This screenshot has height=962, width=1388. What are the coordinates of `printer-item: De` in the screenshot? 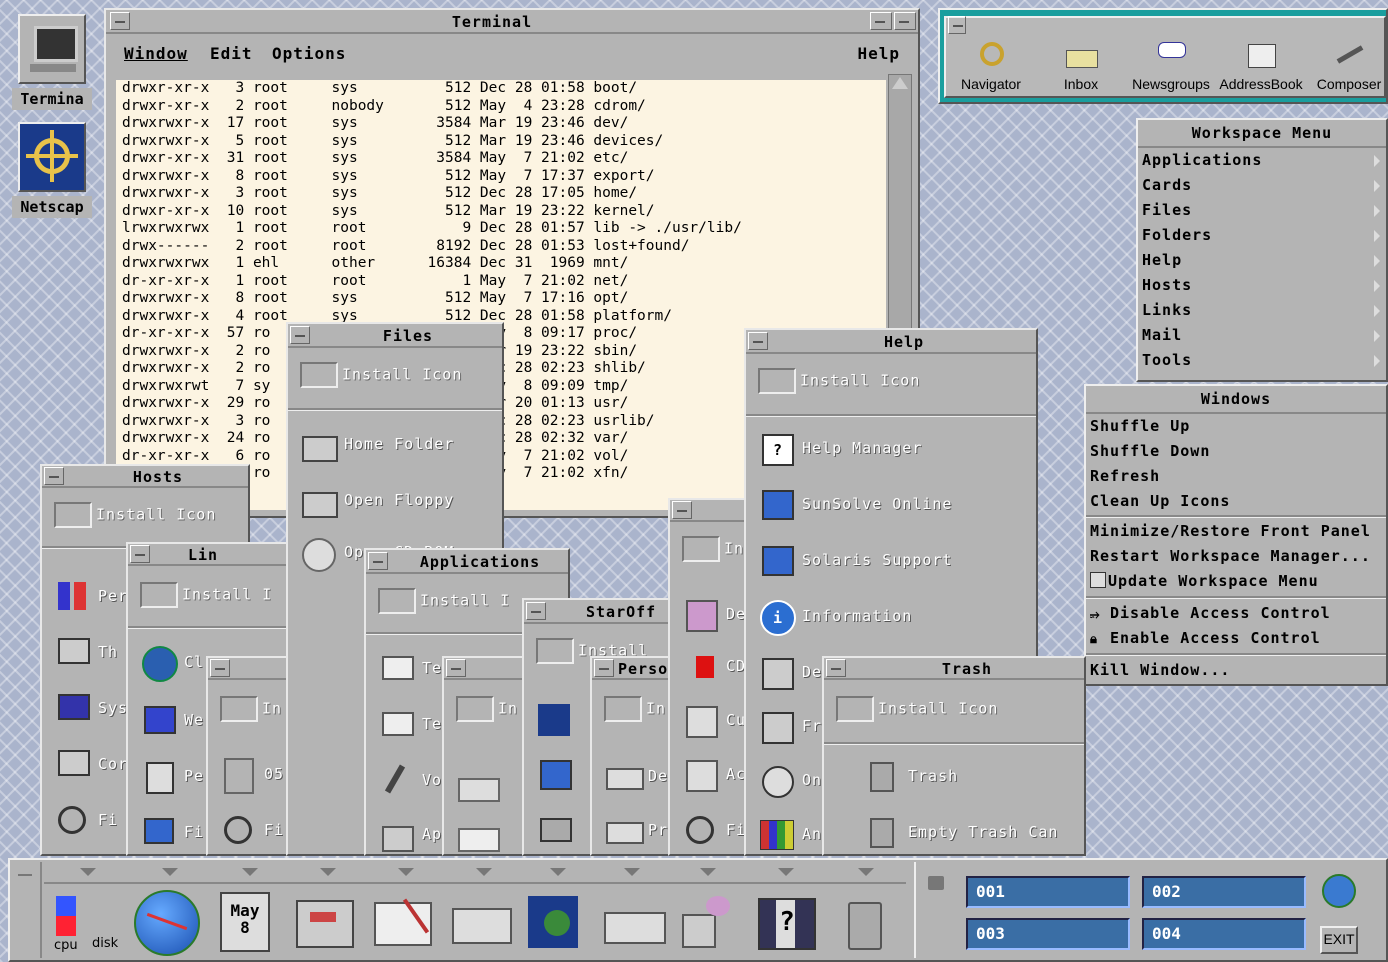 It's located at (636, 776).